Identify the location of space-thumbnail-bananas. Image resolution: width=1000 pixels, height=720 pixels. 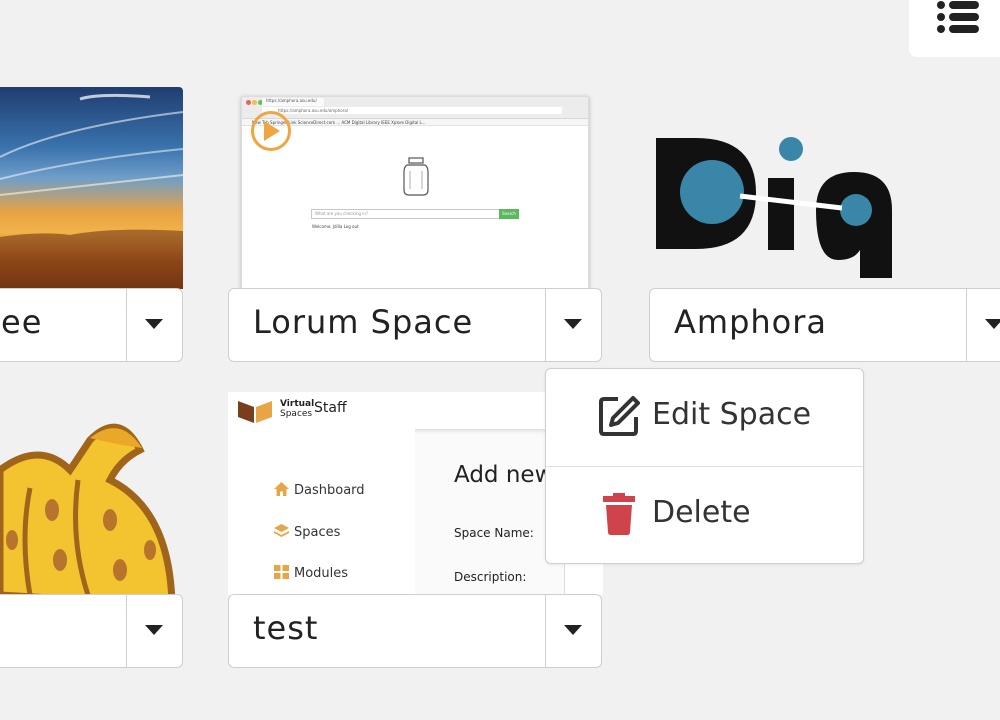
(89, 502).